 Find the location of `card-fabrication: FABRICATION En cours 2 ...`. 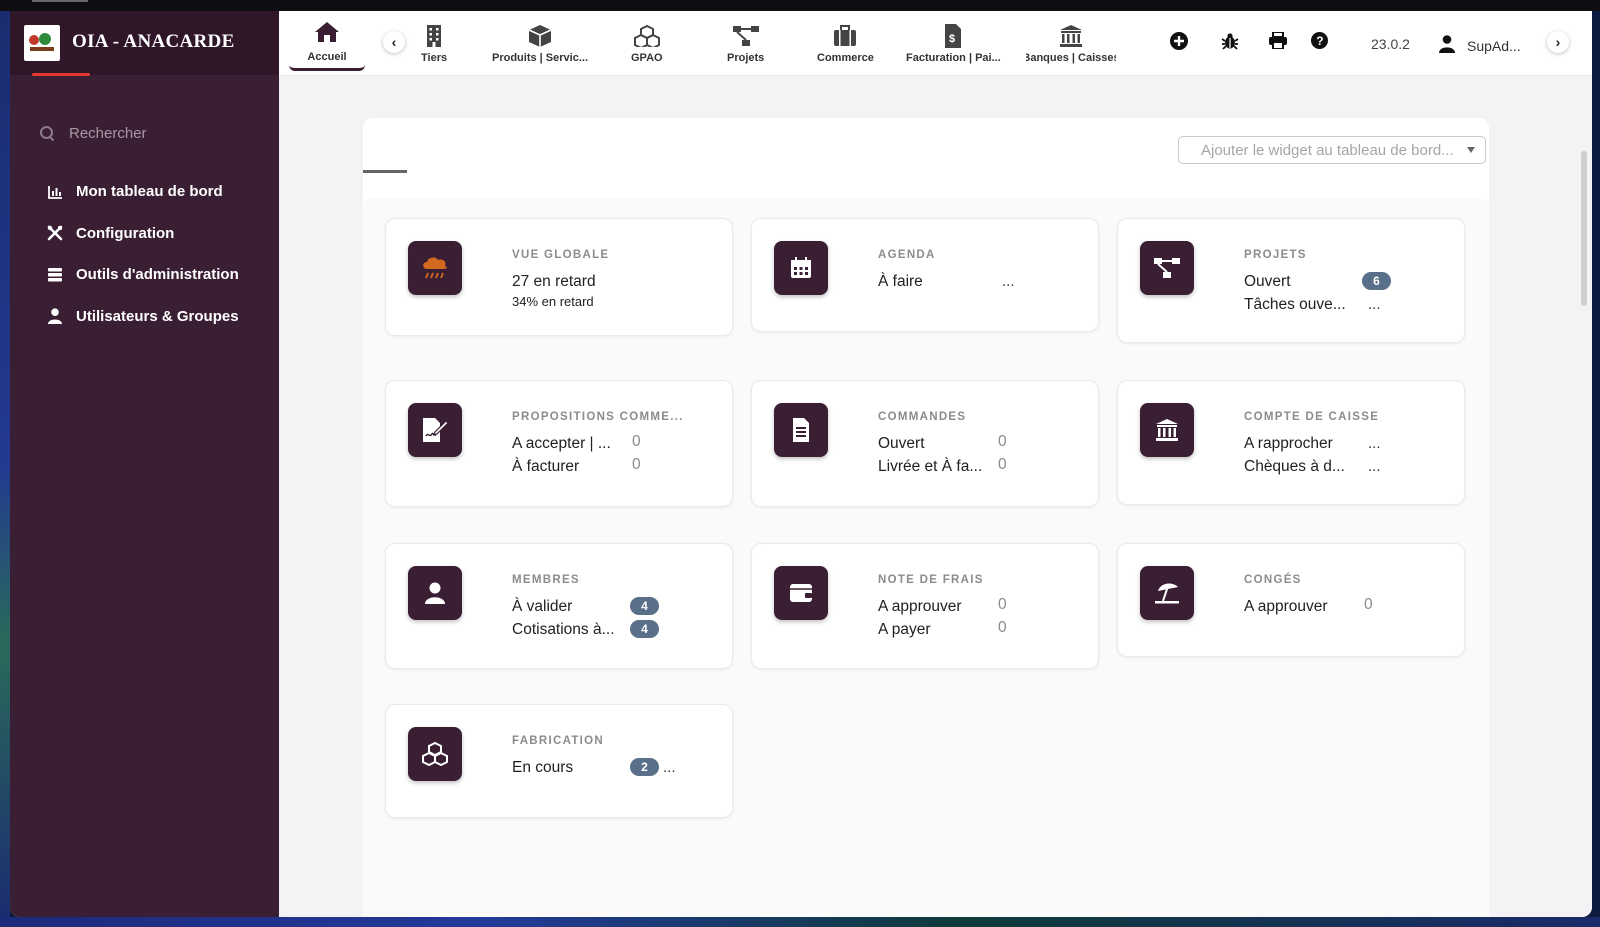

card-fabrication: FABRICATION En cours 2 ... is located at coordinates (559, 761).